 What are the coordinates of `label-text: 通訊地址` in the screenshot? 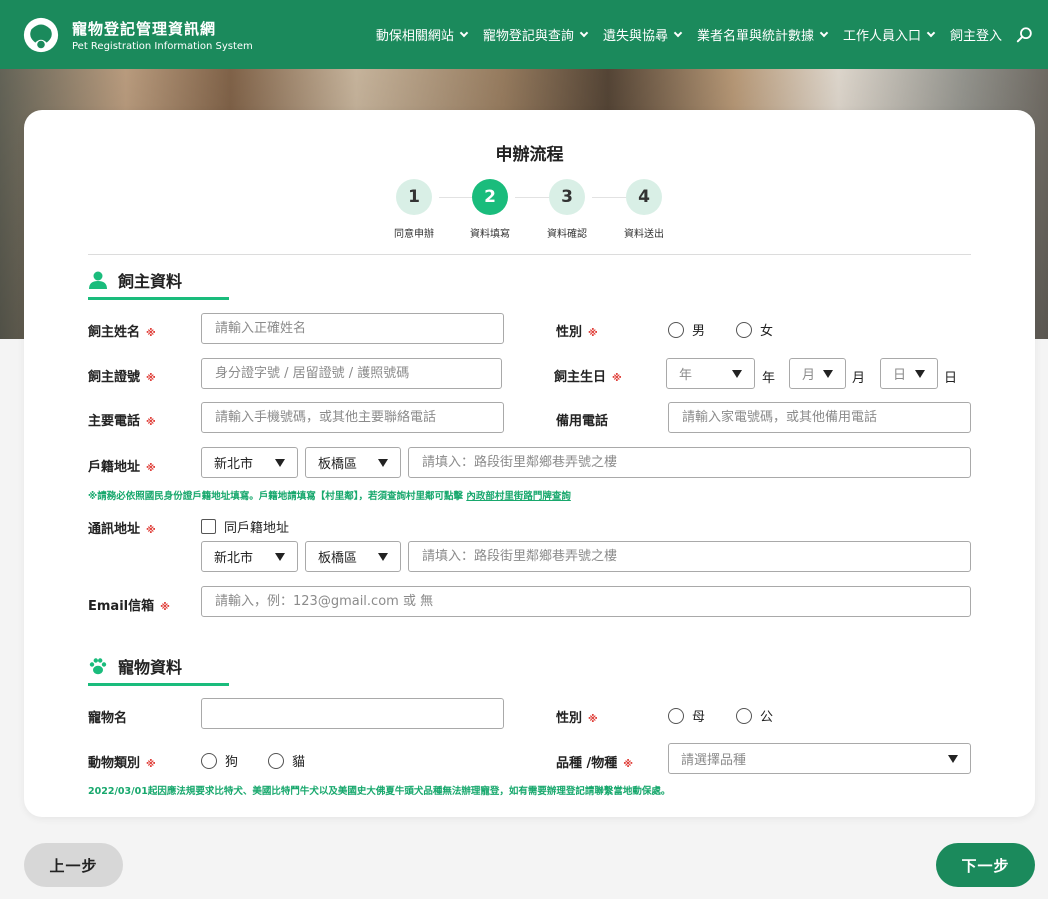 It's located at (114, 529).